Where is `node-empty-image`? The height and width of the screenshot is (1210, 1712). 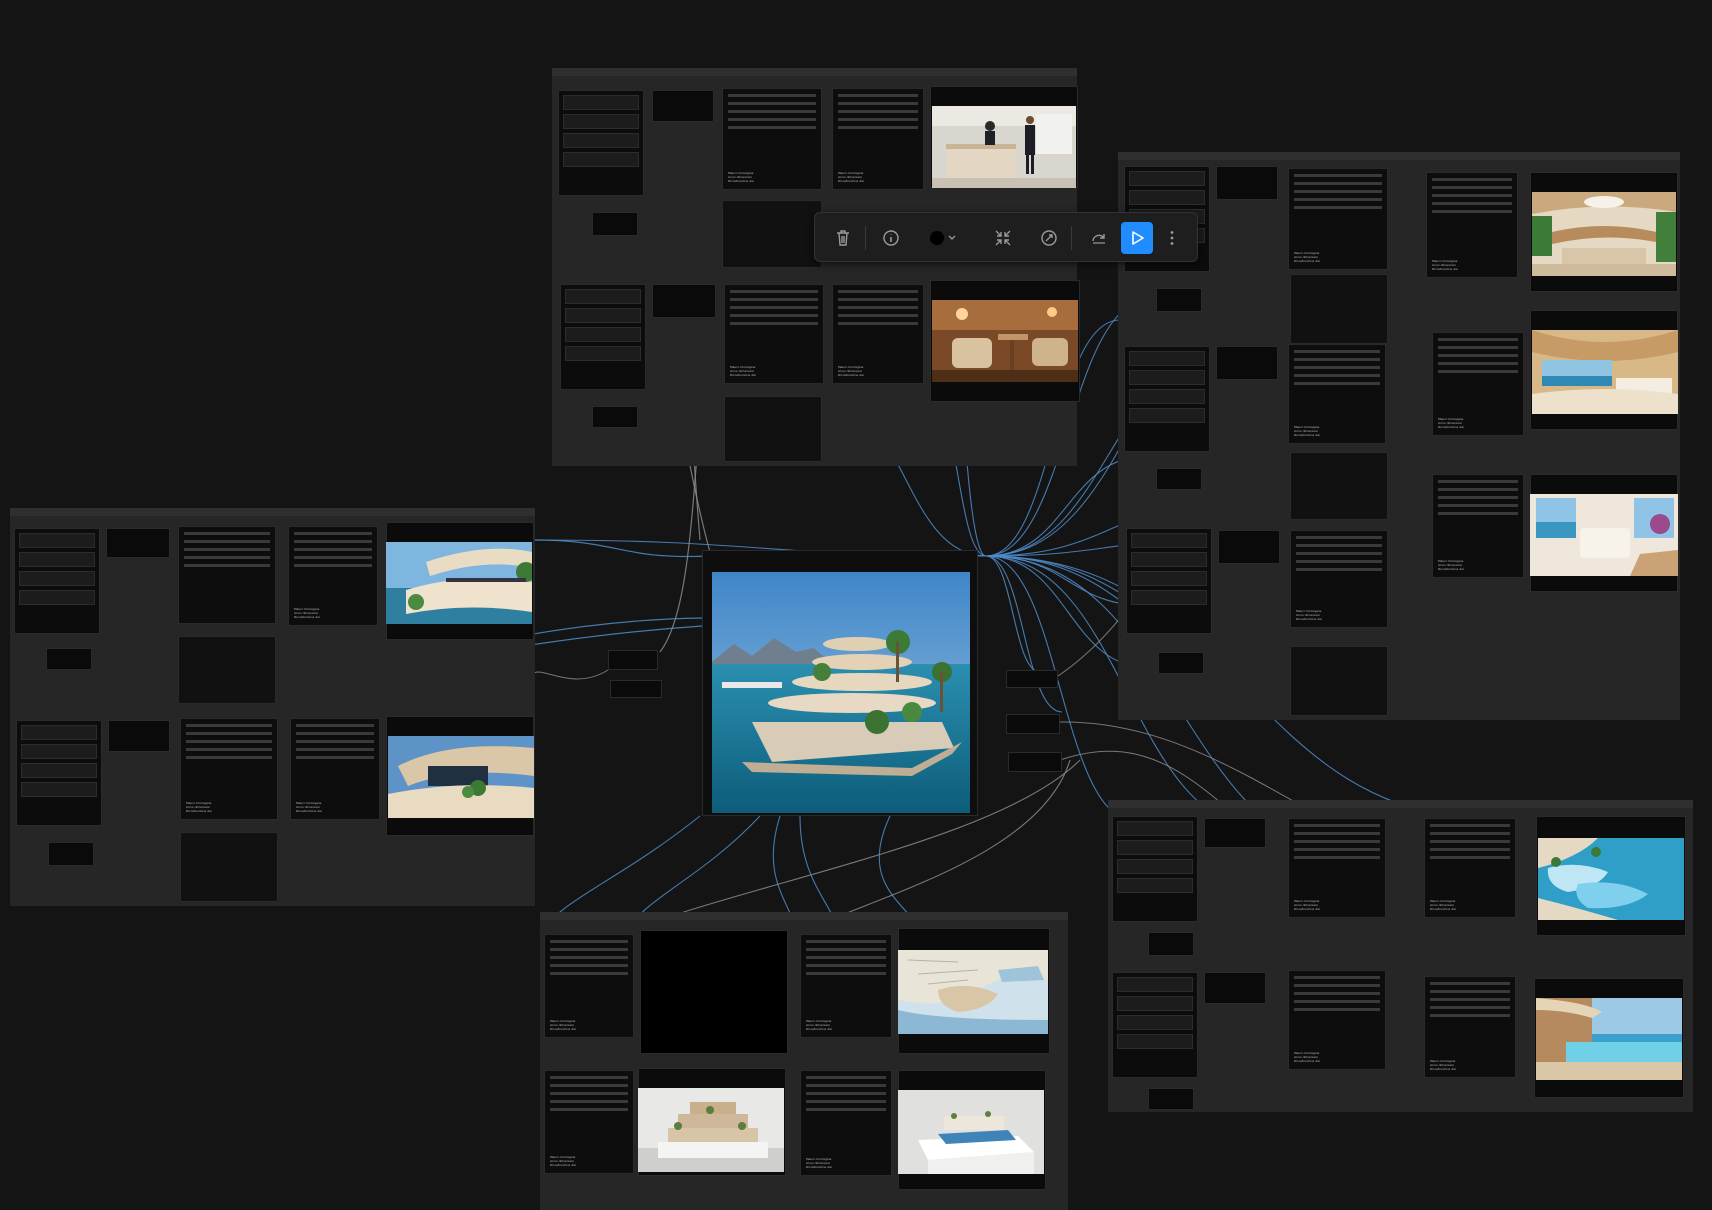 node-empty-image is located at coordinates (714, 992).